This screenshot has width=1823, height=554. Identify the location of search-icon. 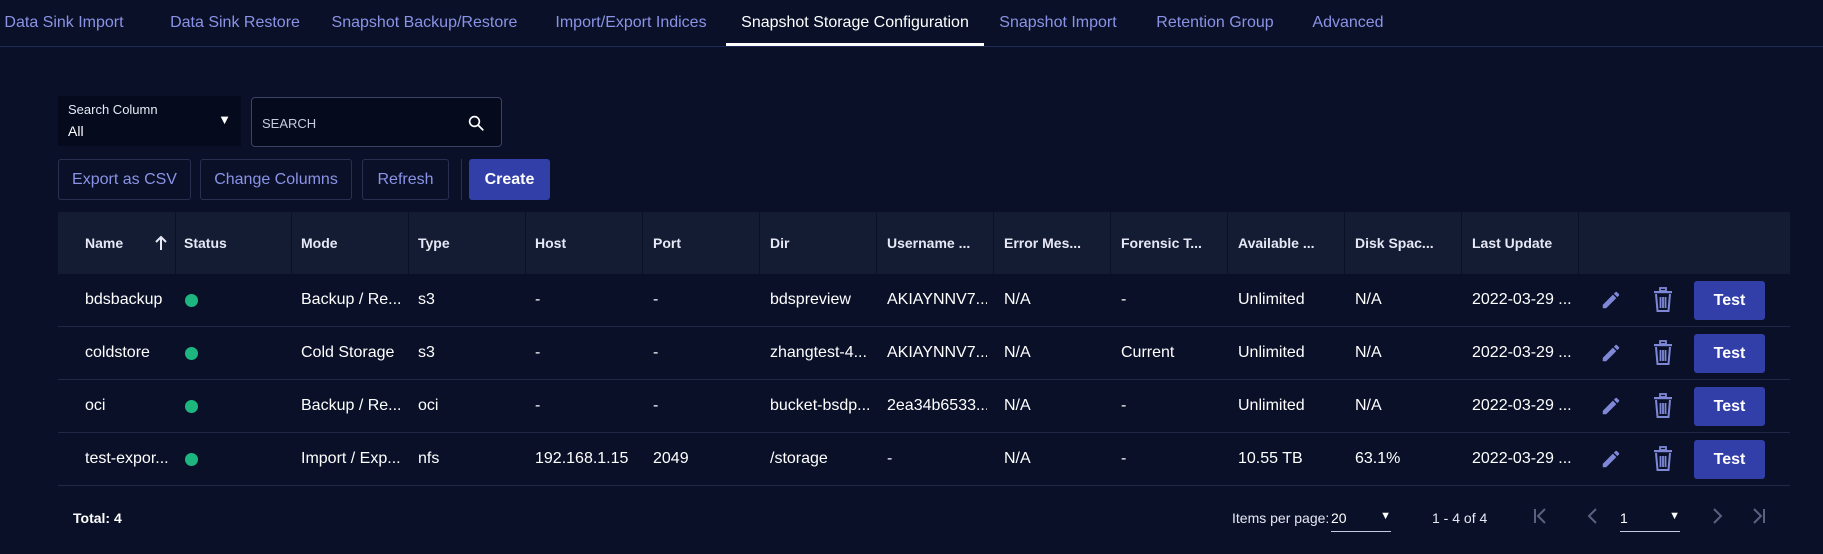
(476, 123).